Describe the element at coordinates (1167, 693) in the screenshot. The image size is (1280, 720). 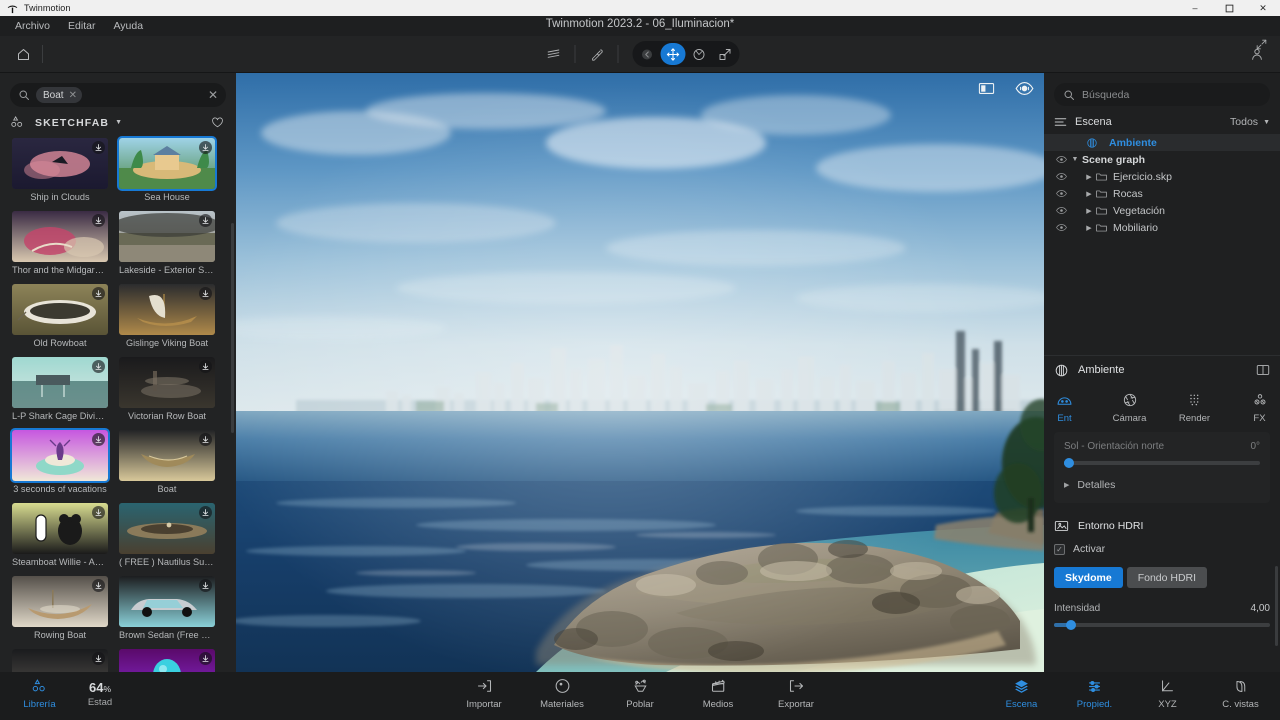
I see `bottom-item-xyz: XYZ` at that location.